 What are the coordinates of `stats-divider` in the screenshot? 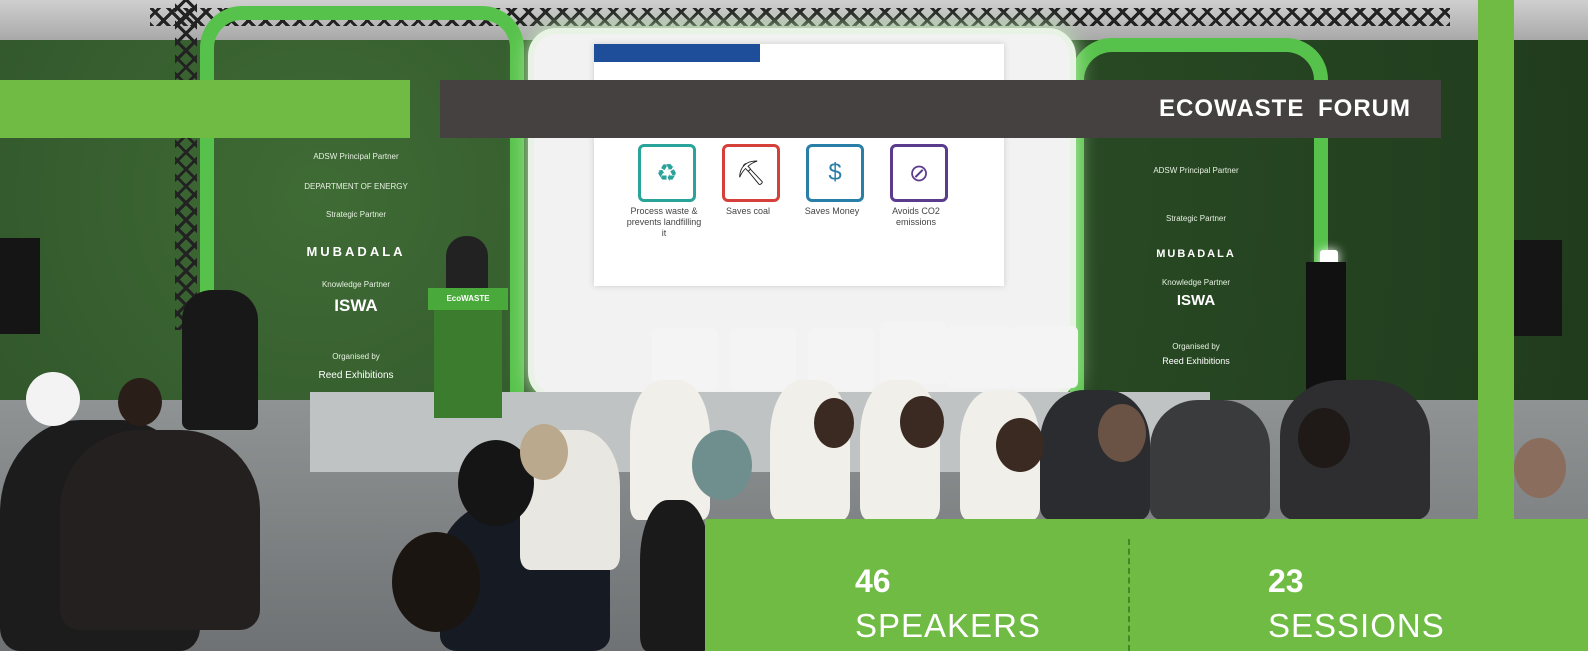 It's located at (1129, 595).